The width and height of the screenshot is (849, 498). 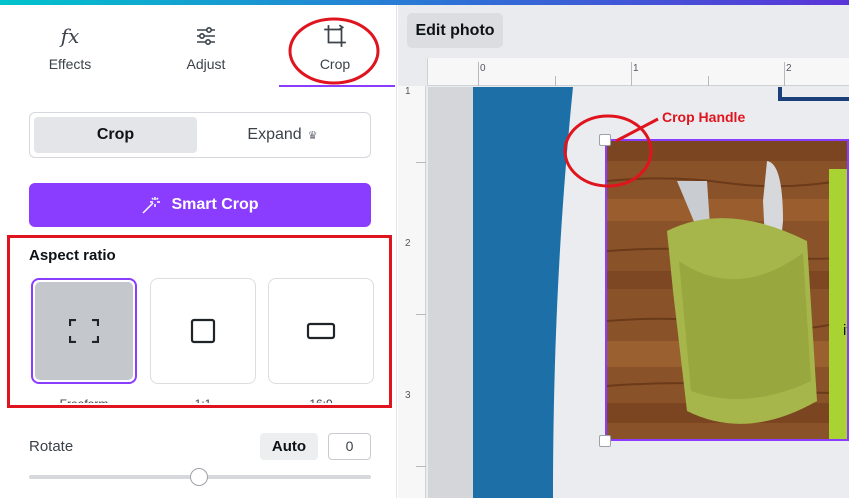 What do you see at coordinates (523, 292) in the screenshot?
I see `design-blue-shape` at bounding box center [523, 292].